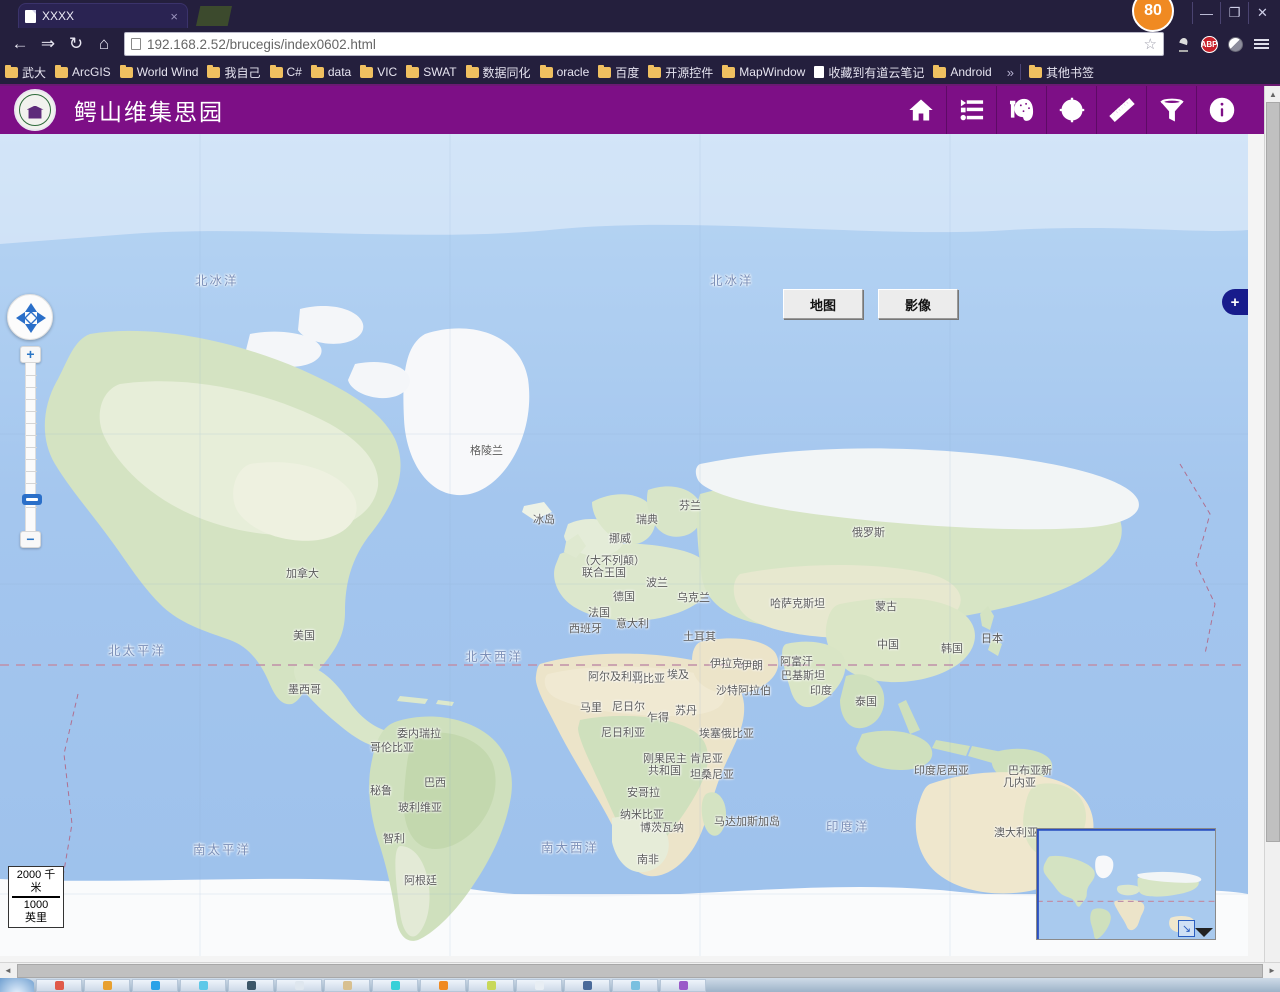 This screenshot has height=992, width=1280. Describe the element at coordinates (32, 499) in the screenshot. I see `zoom-slider-handle` at that location.